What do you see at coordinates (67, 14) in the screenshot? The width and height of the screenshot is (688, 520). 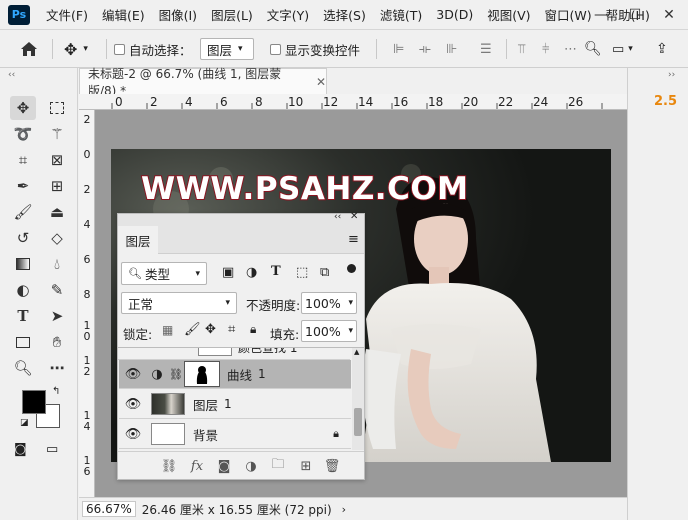 I see `menu-file: 文件(F)` at bounding box center [67, 14].